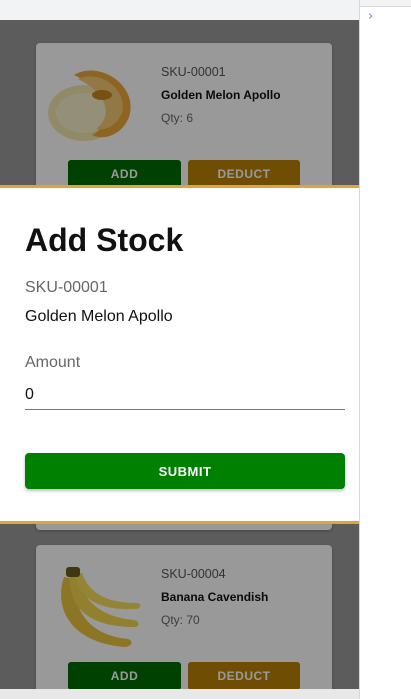 Image resolution: width=411 pixels, height=699 pixels. I want to click on amount-label: Amount, so click(53, 362).